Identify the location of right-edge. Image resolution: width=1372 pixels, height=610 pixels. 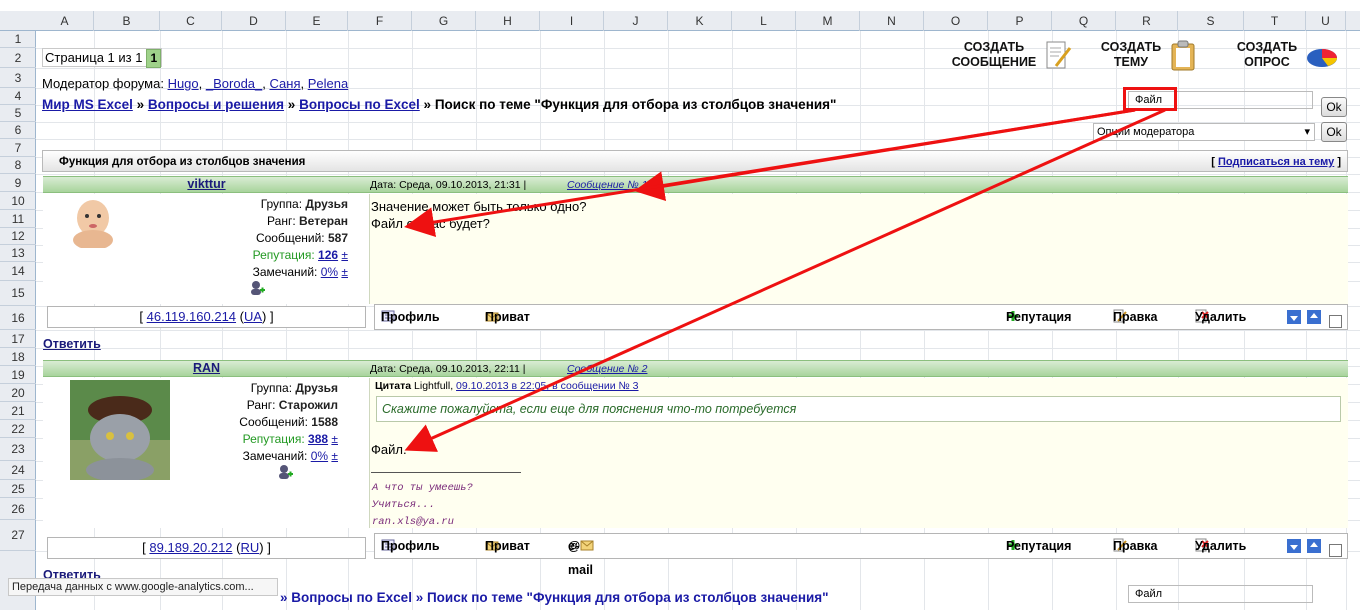
(1366, 305).